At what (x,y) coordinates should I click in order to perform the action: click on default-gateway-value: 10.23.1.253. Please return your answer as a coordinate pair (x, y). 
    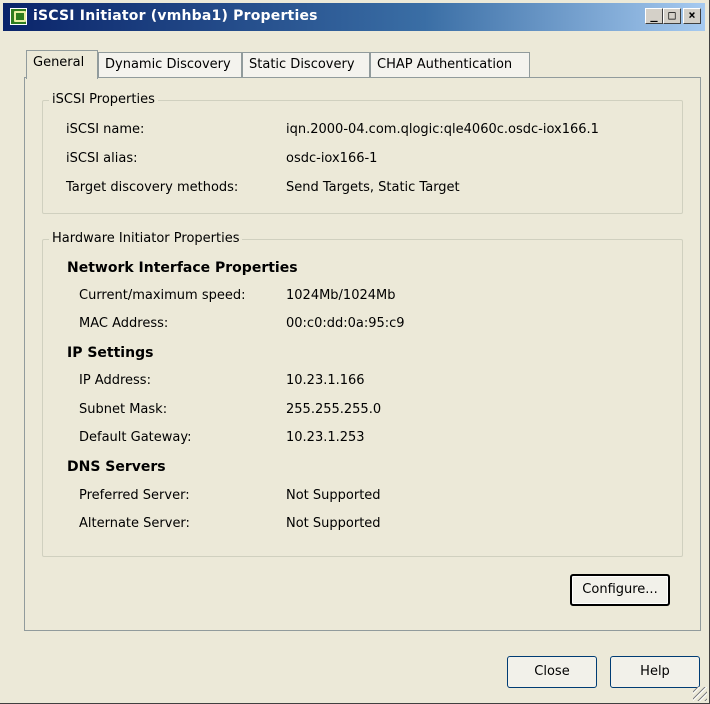
    Looking at the image, I should click on (325, 437).